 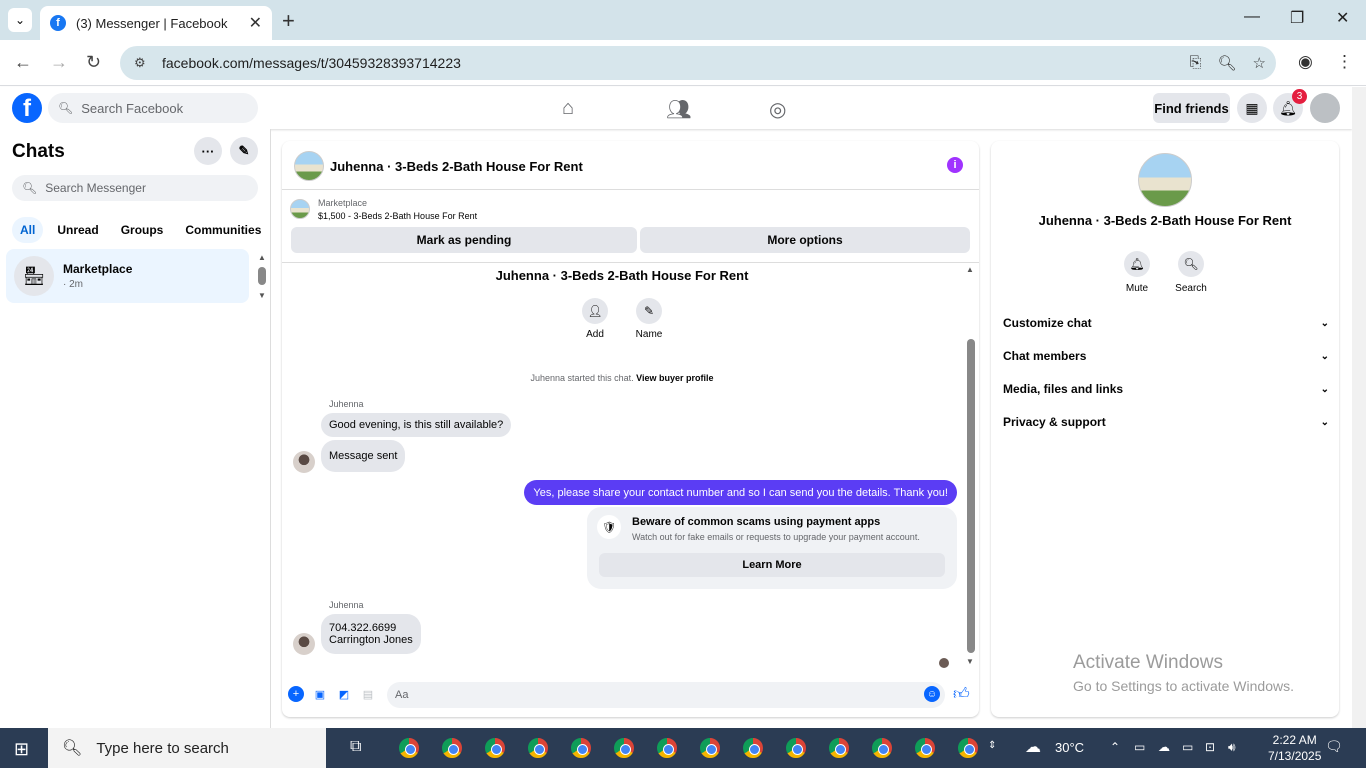 I want to click on site-info-icon: ⚙, so click(x=142, y=63).